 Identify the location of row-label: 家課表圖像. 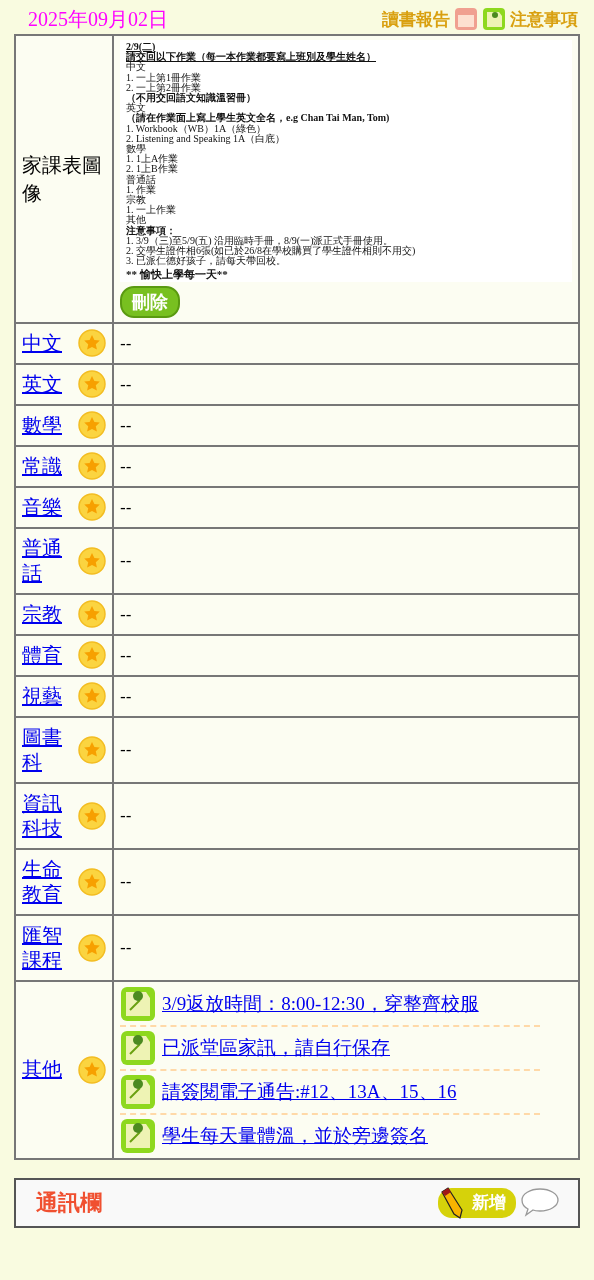
(62, 179).